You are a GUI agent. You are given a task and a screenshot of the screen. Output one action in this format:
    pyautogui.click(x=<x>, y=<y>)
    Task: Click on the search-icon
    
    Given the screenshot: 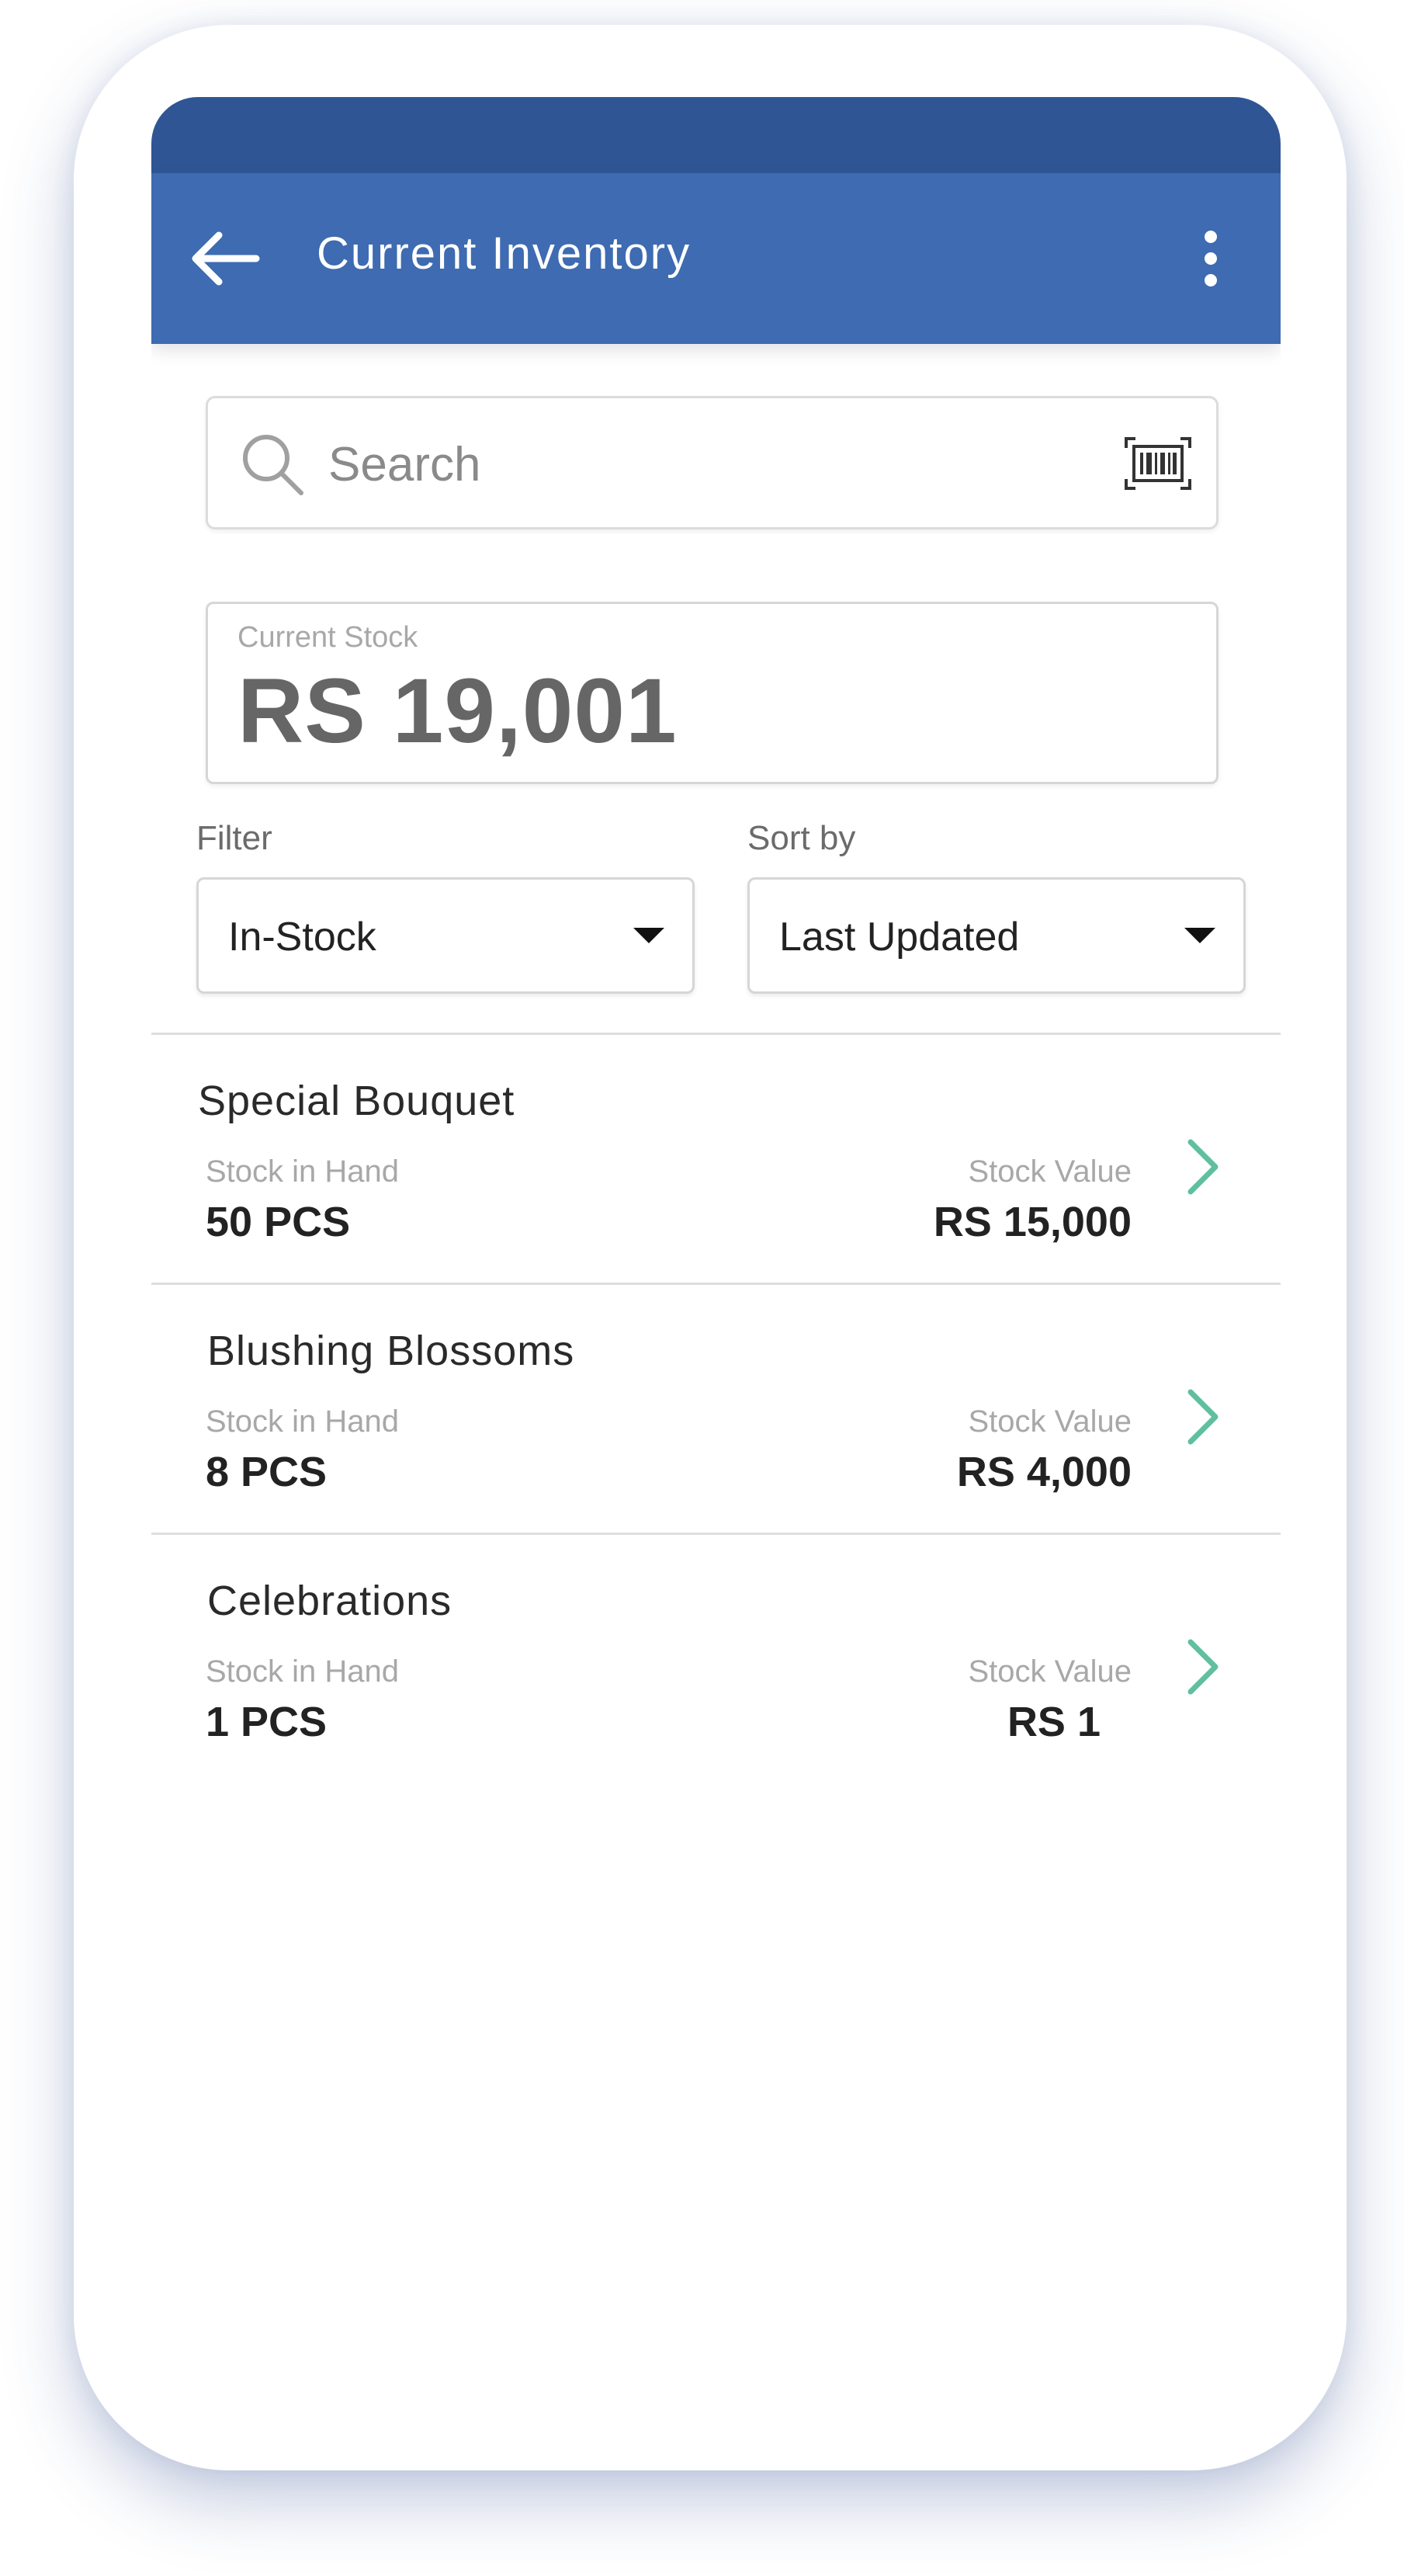 What is the action you would take?
    pyautogui.click(x=273, y=465)
    